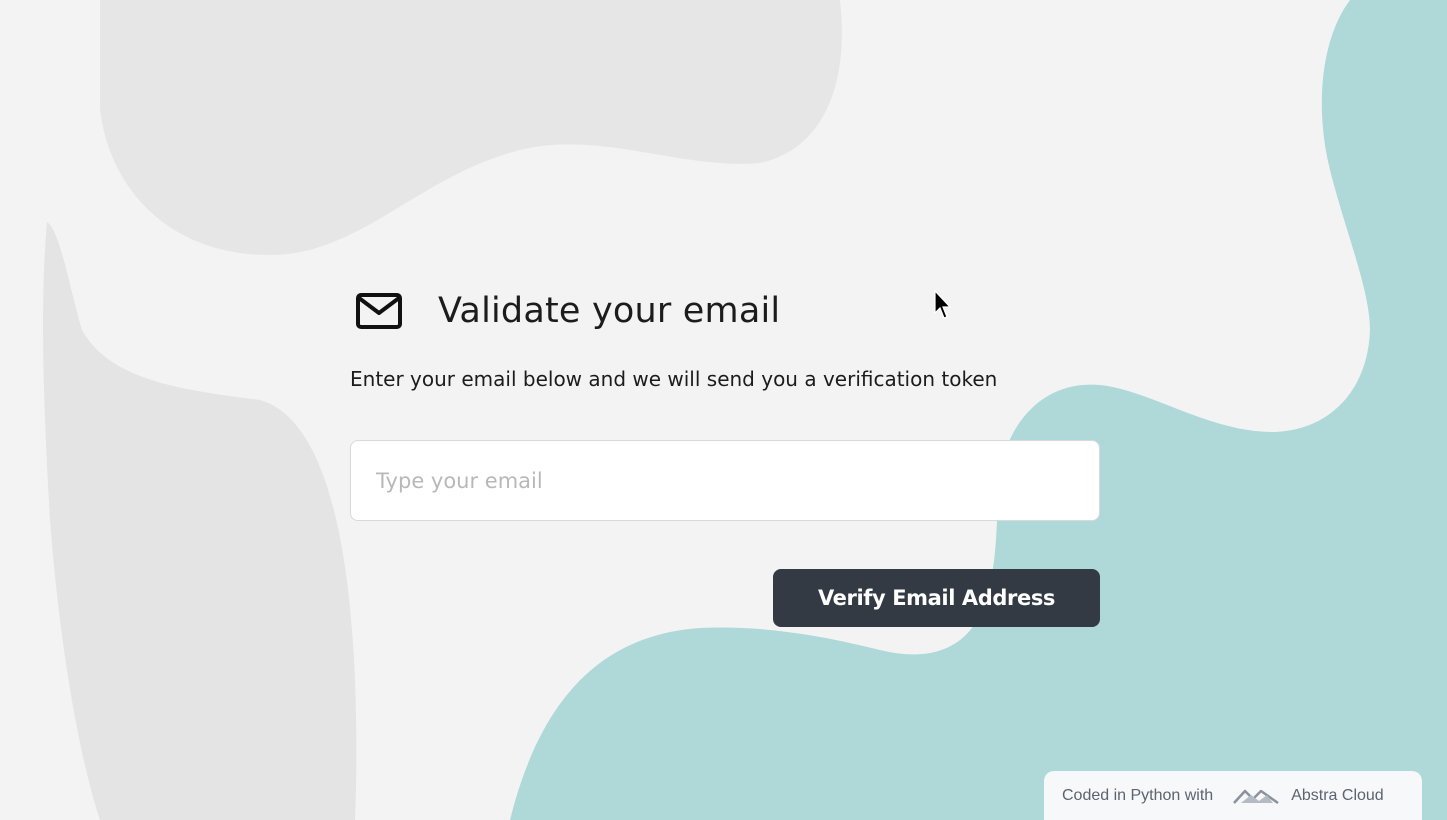  What do you see at coordinates (609, 311) in the screenshot?
I see `page-title: Validate your email` at bounding box center [609, 311].